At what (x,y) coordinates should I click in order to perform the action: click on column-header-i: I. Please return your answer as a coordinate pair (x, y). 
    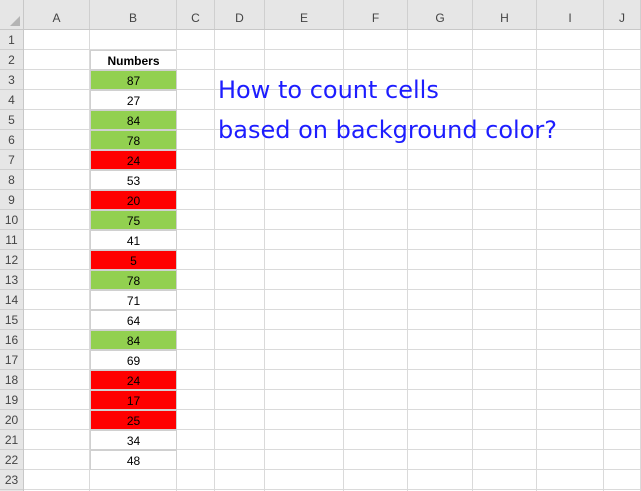
    Looking at the image, I should click on (570, 14).